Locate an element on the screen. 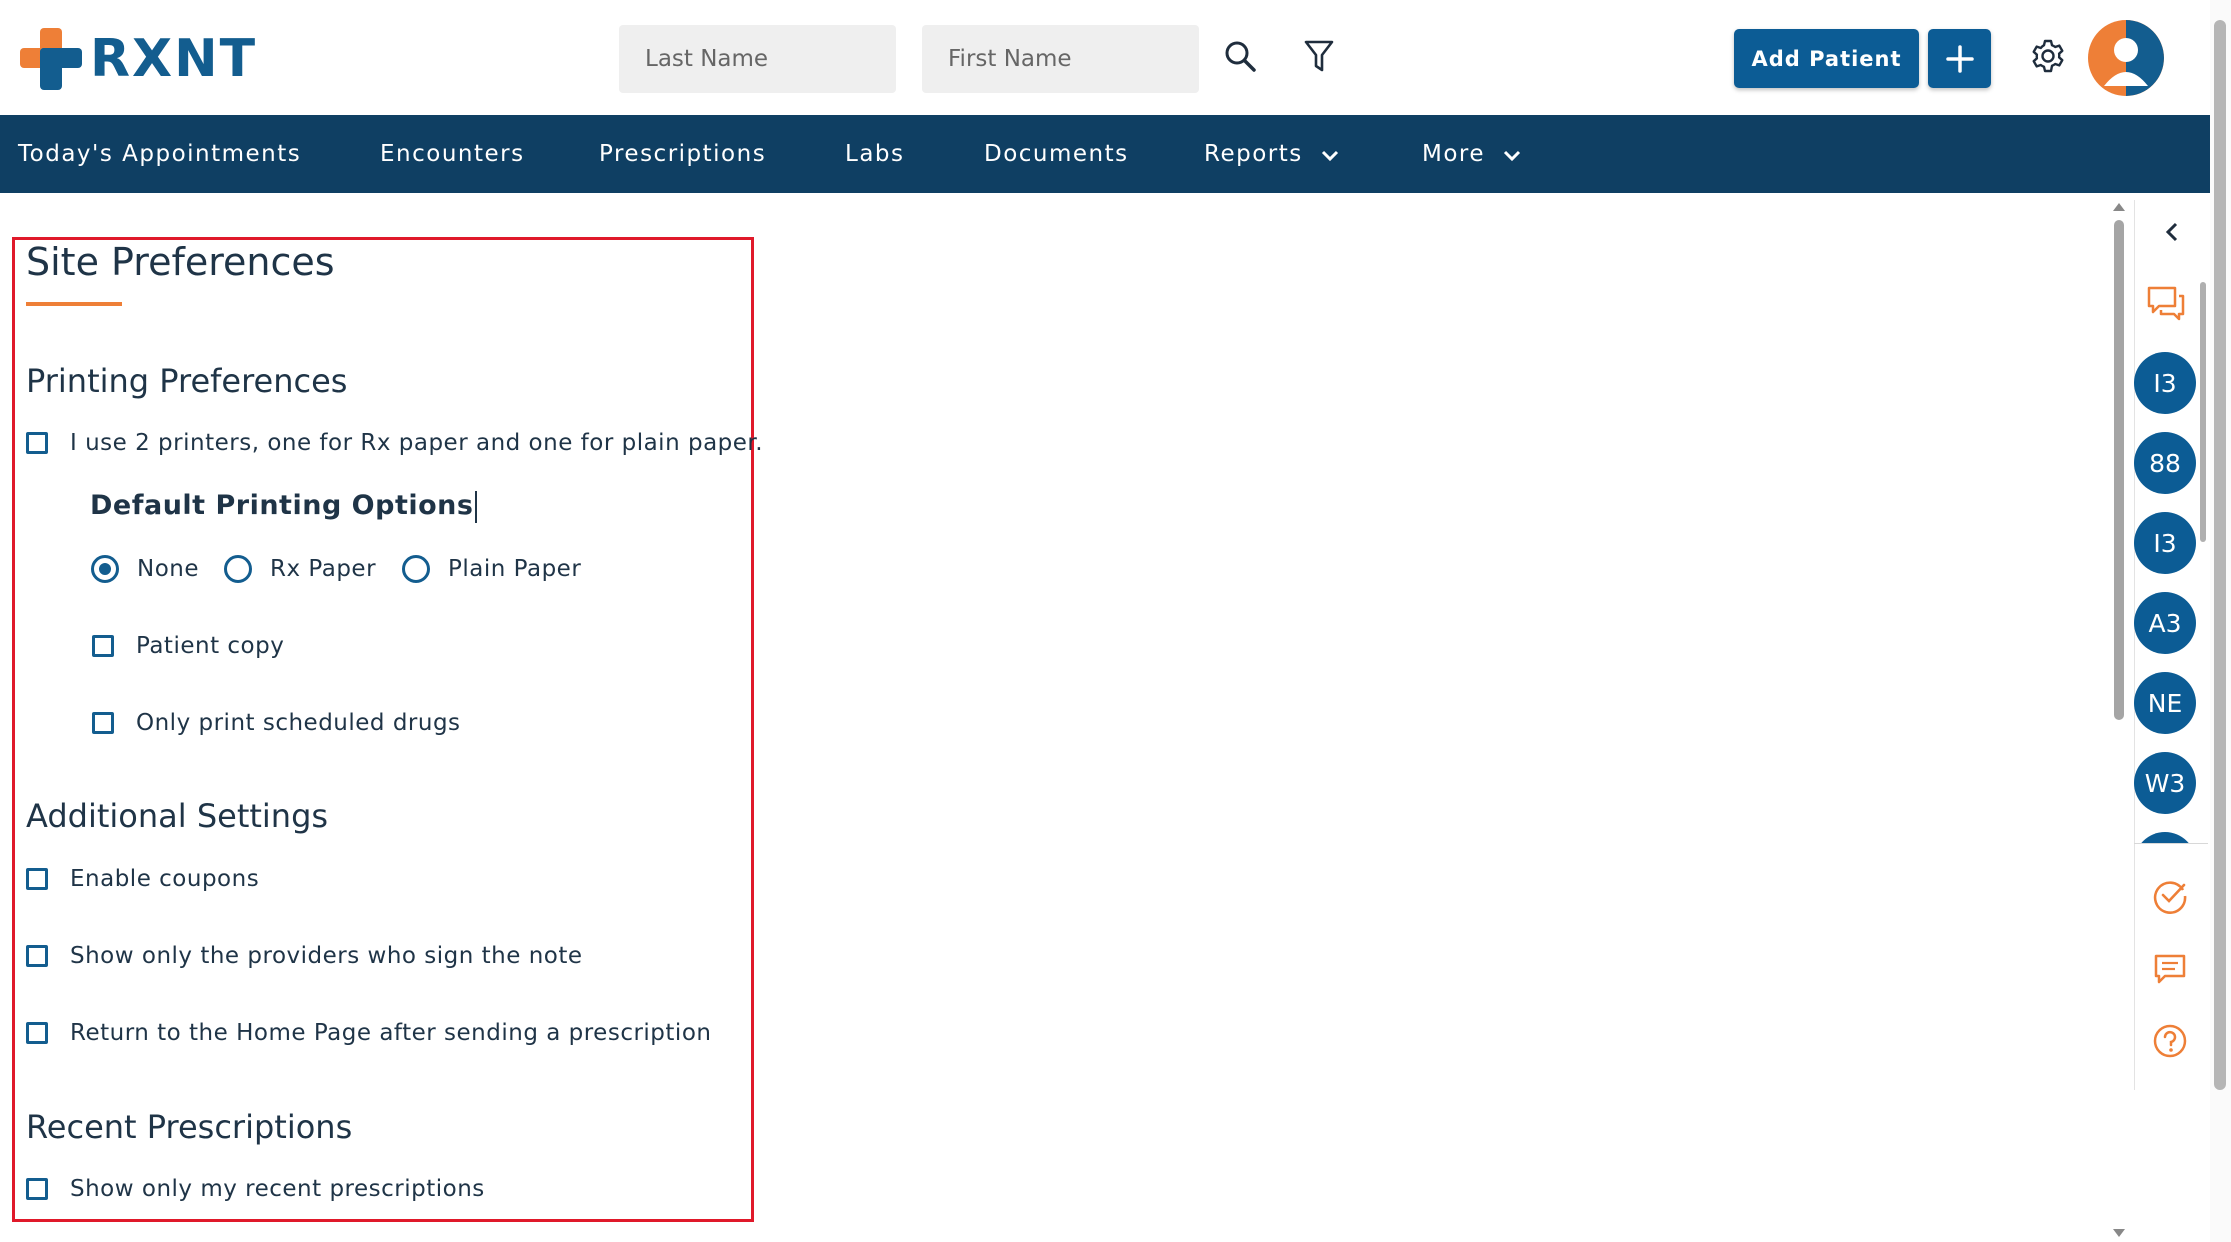 The image size is (2231, 1242). scrollbar-thumb is located at coordinates (2119, 470).